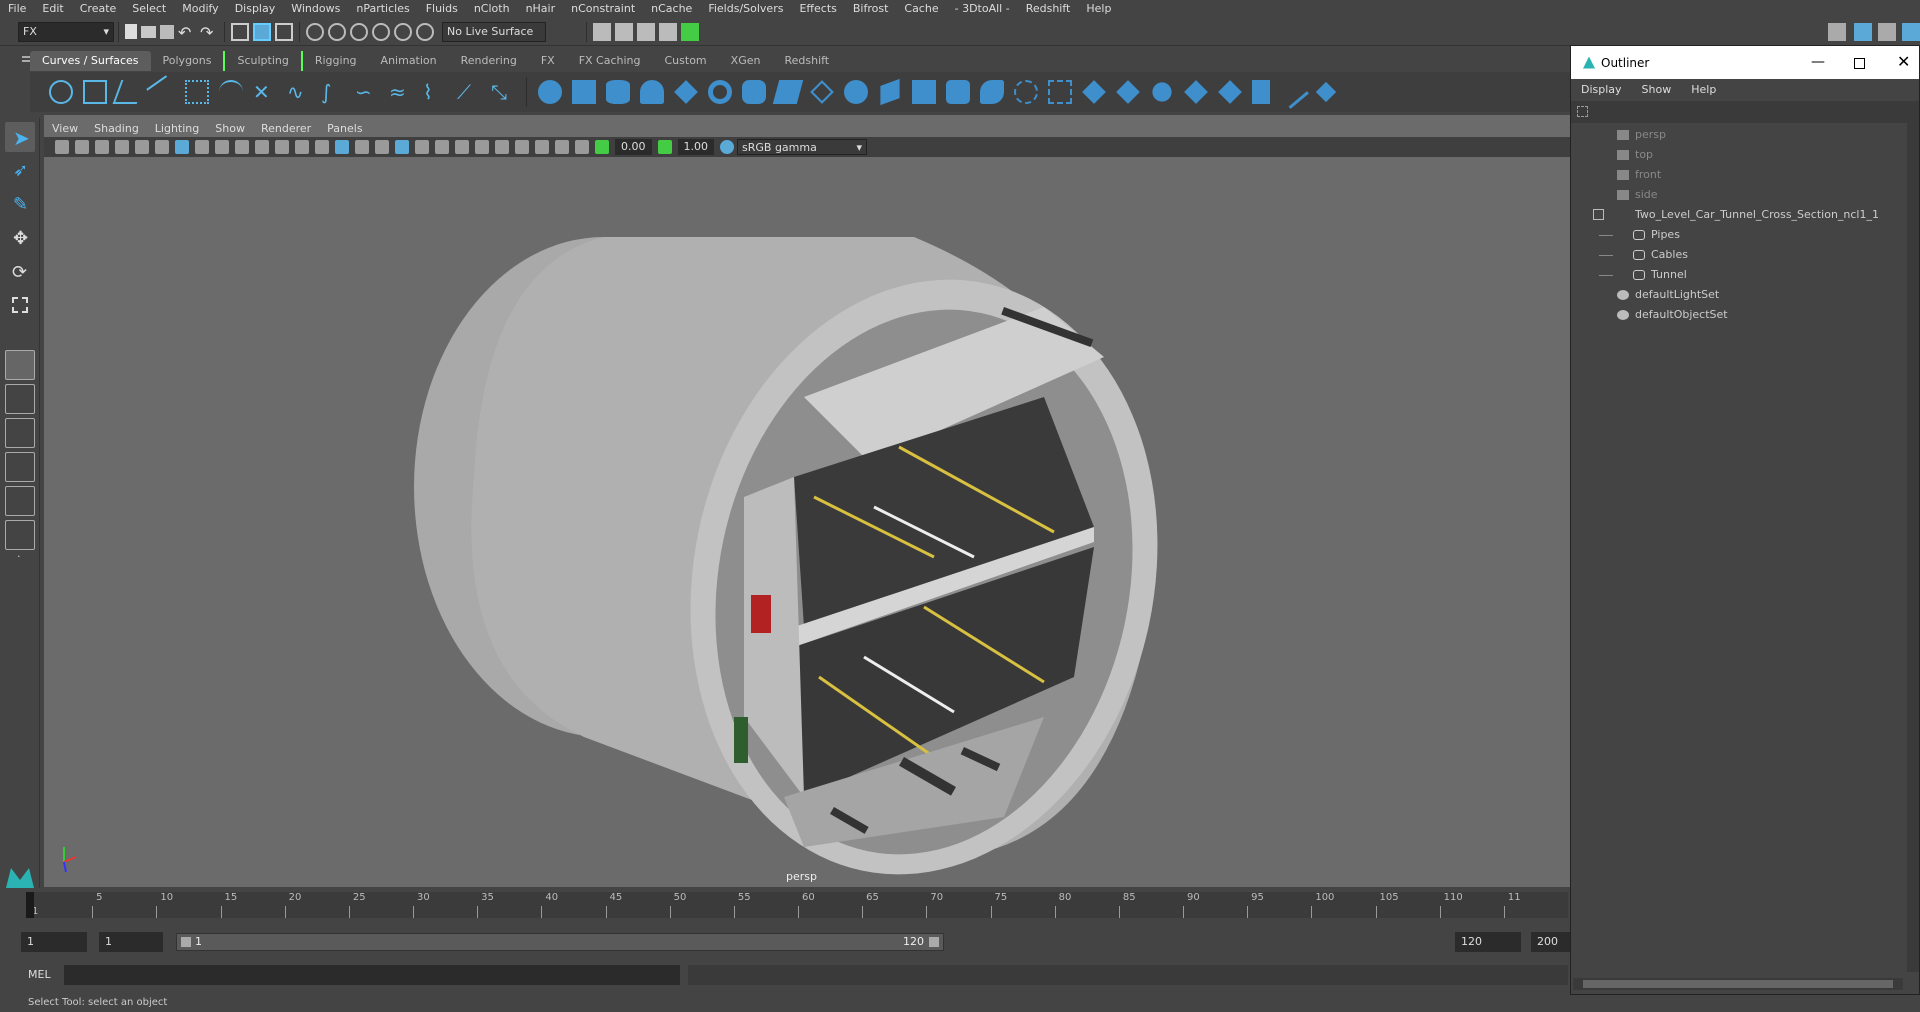 This screenshot has height=1012, width=1920. Describe the element at coordinates (20, 399) in the screenshot. I see `four-view-layout-icon` at that location.